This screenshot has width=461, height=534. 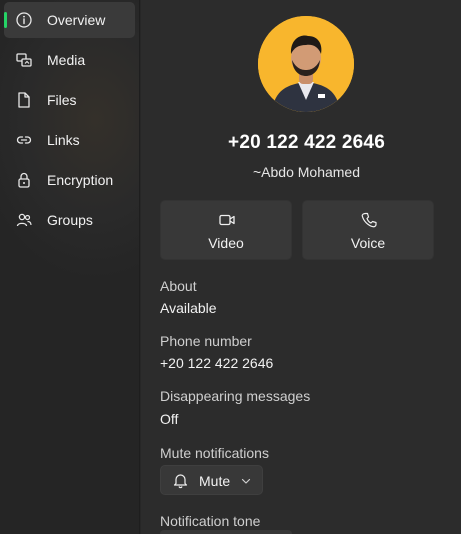 I want to click on mute-dropdown: Mute, so click(x=211, y=480).